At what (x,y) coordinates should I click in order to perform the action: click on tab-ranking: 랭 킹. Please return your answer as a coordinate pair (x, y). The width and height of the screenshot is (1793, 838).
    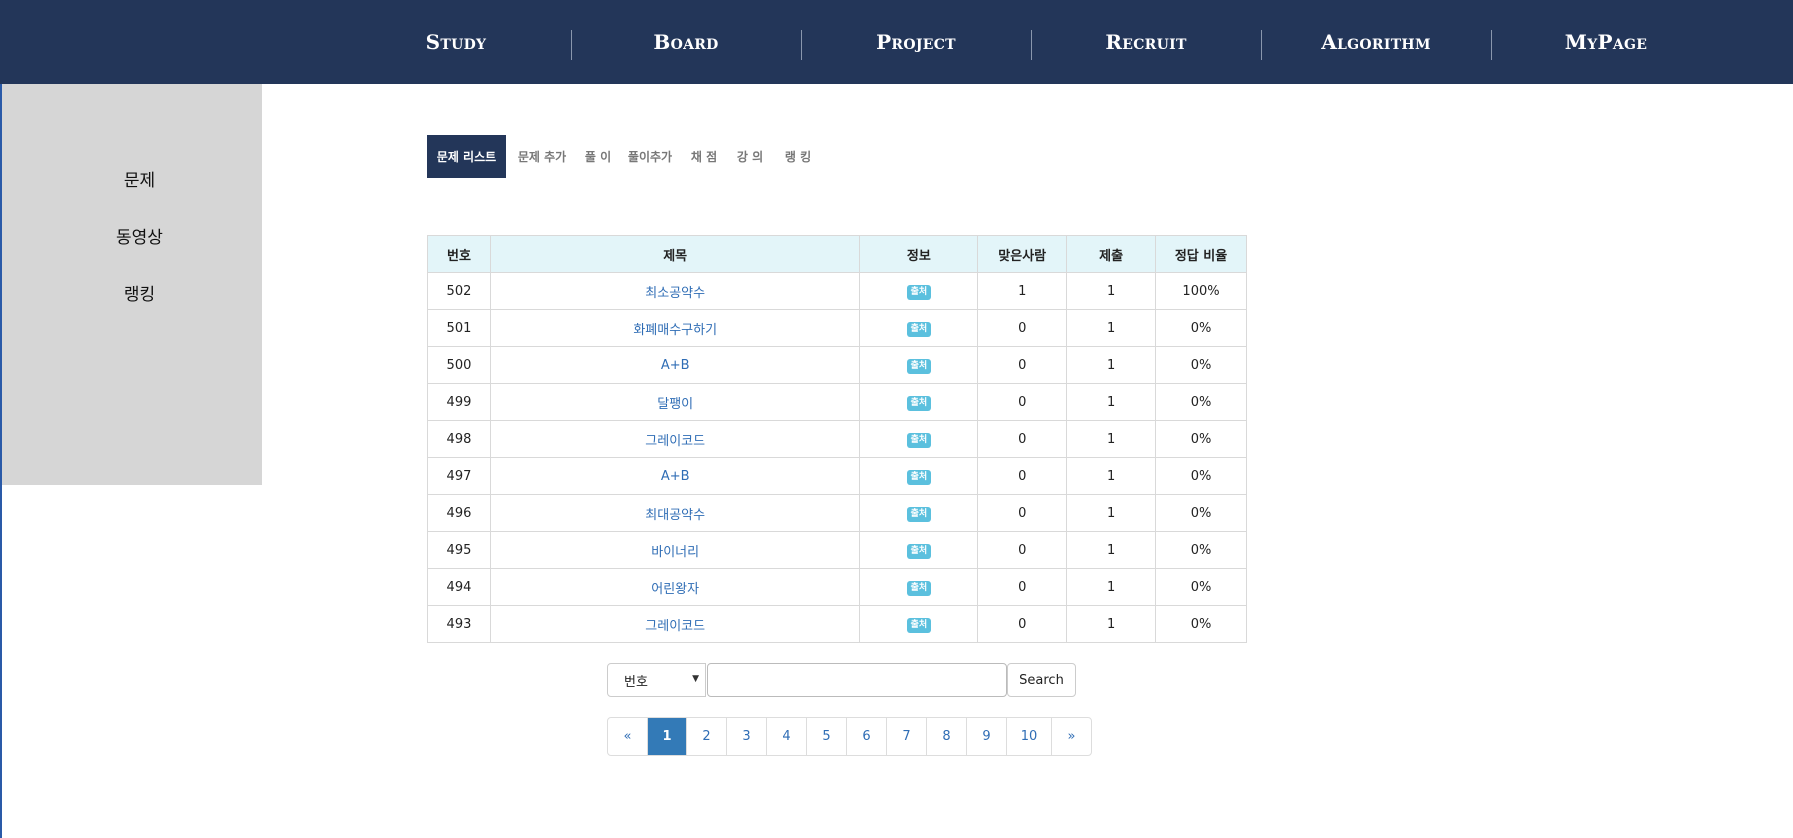
    Looking at the image, I should click on (798, 156).